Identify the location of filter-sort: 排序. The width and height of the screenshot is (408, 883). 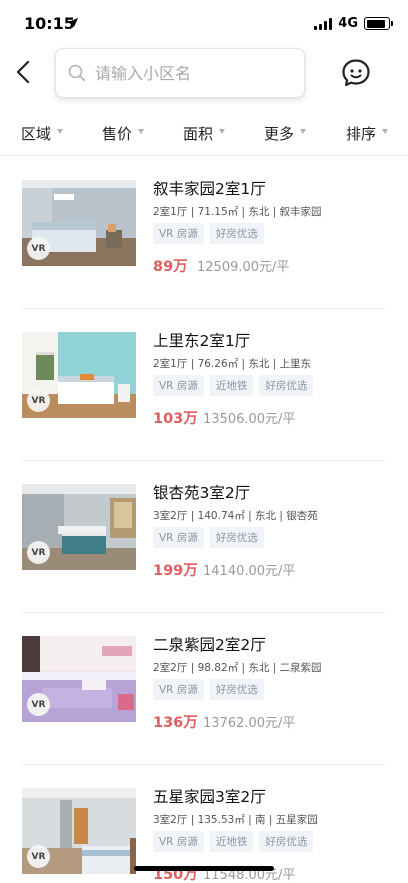
(367, 133).